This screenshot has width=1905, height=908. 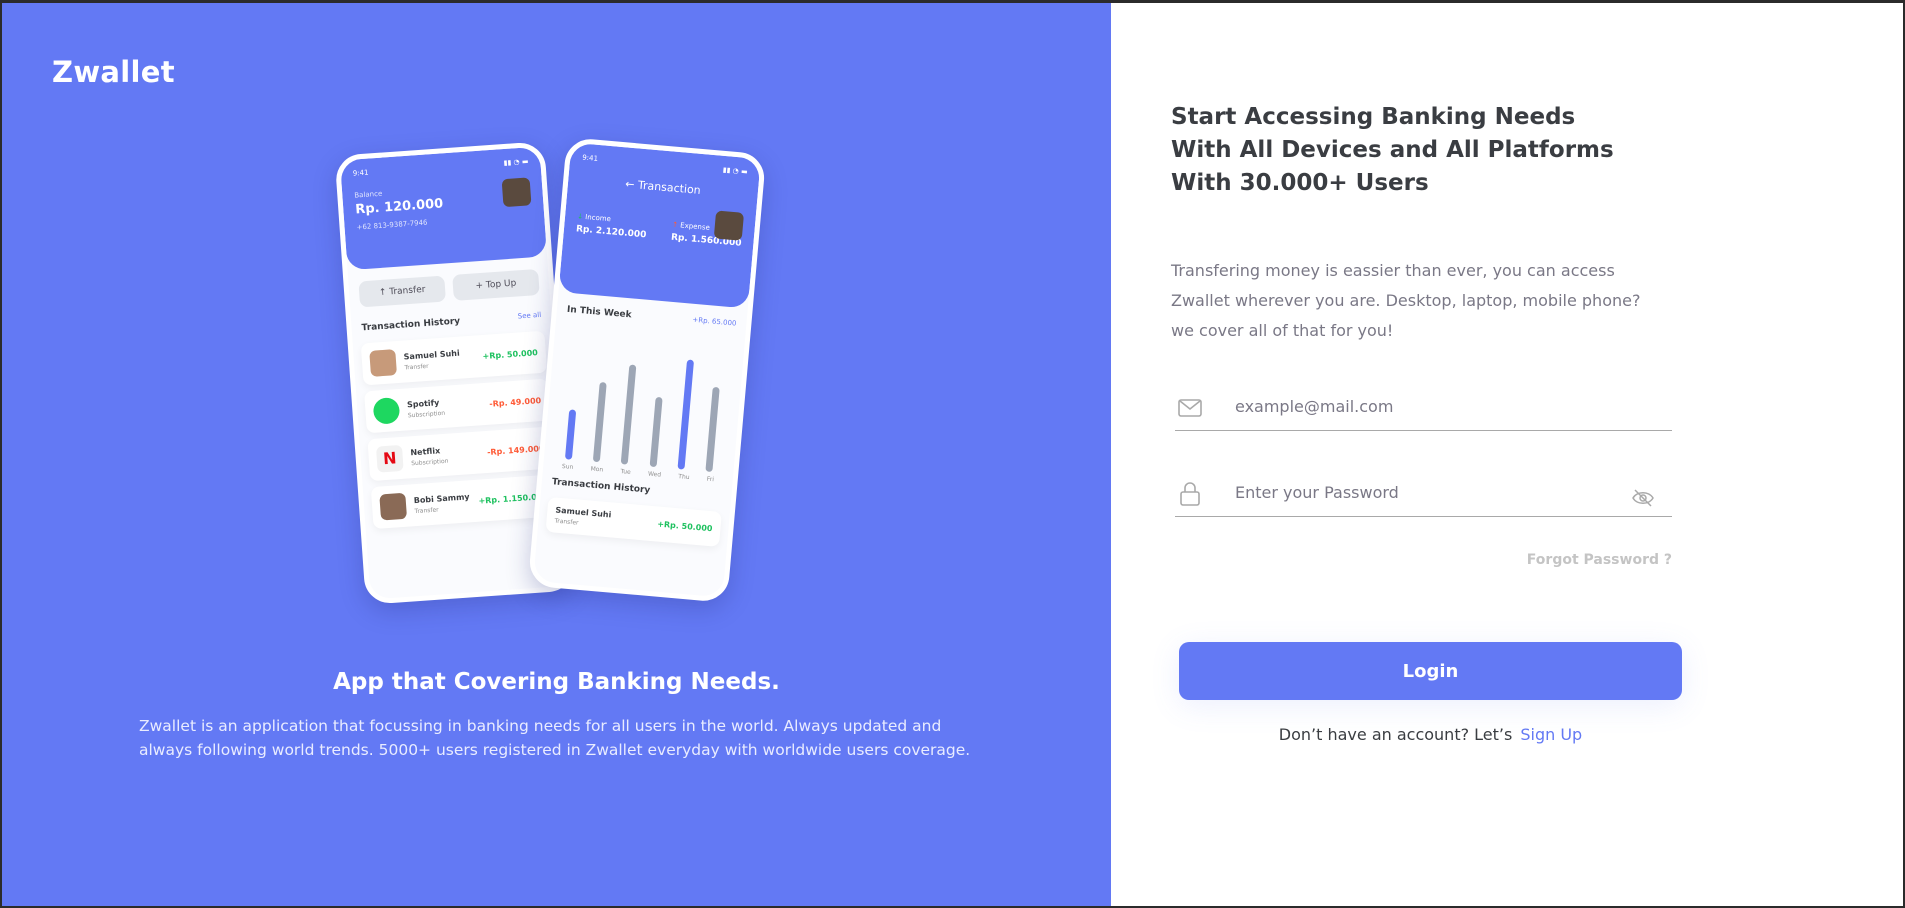 What do you see at coordinates (496, 284) in the screenshot?
I see `topup-button-mock: + Top Up` at bounding box center [496, 284].